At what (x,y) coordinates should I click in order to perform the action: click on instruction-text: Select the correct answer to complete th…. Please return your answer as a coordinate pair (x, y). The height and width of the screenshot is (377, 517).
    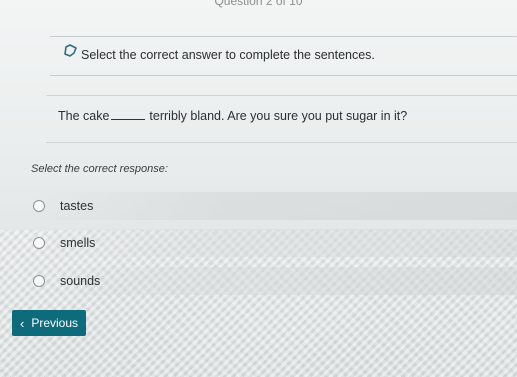
    Looking at the image, I should click on (228, 55).